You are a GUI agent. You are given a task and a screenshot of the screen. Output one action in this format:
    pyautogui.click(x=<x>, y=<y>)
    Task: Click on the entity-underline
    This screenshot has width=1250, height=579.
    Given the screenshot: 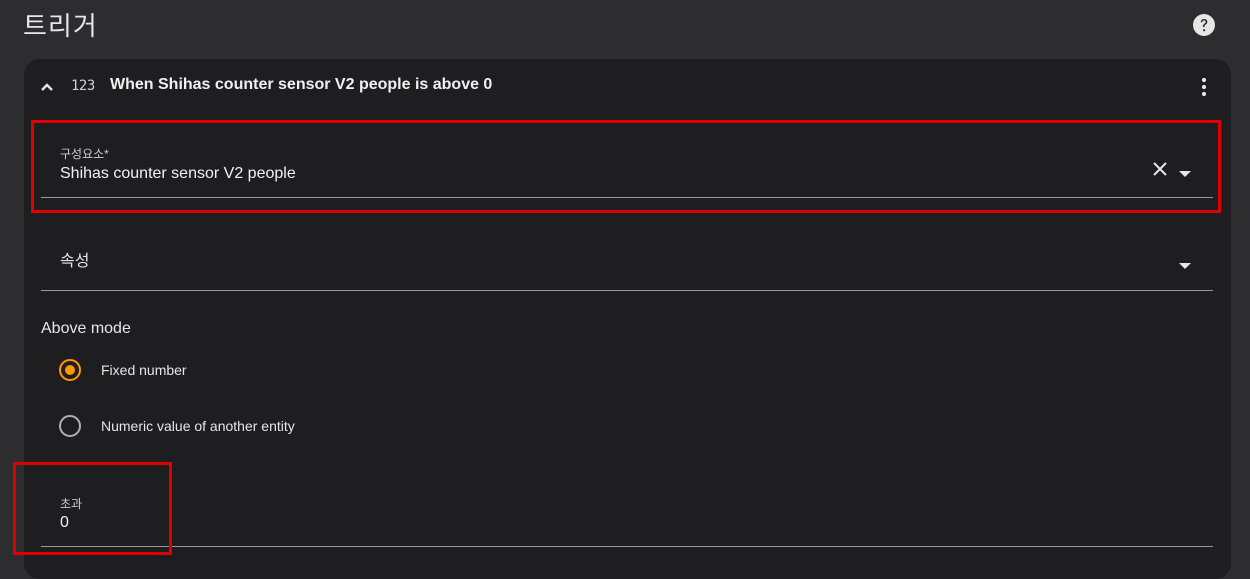 What is the action you would take?
    pyautogui.click(x=627, y=197)
    